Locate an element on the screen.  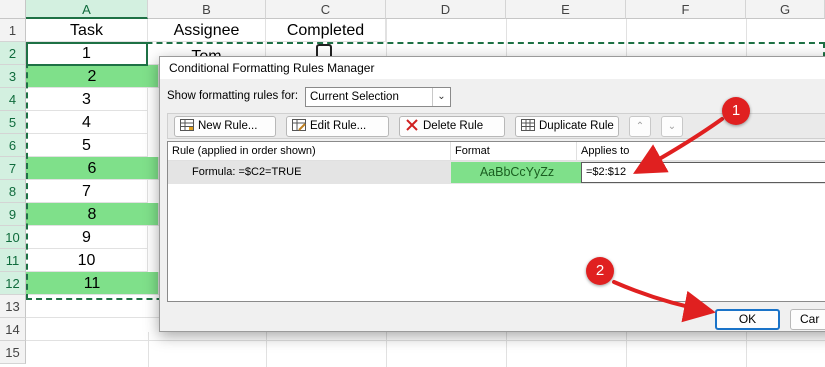
duplicate-rule-button: Duplicate Rule is located at coordinates (567, 126).